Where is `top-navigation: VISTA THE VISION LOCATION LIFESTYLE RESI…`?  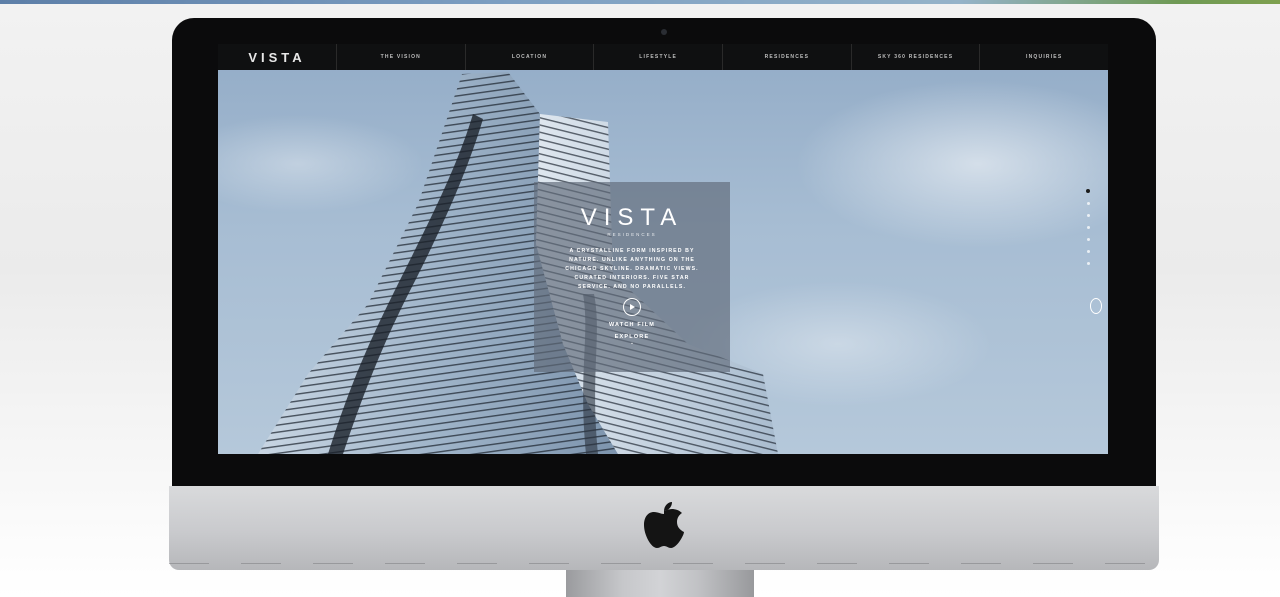
top-navigation: VISTA THE VISION LOCATION LIFESTYLE RESI… is located at coordinates (663, 57).